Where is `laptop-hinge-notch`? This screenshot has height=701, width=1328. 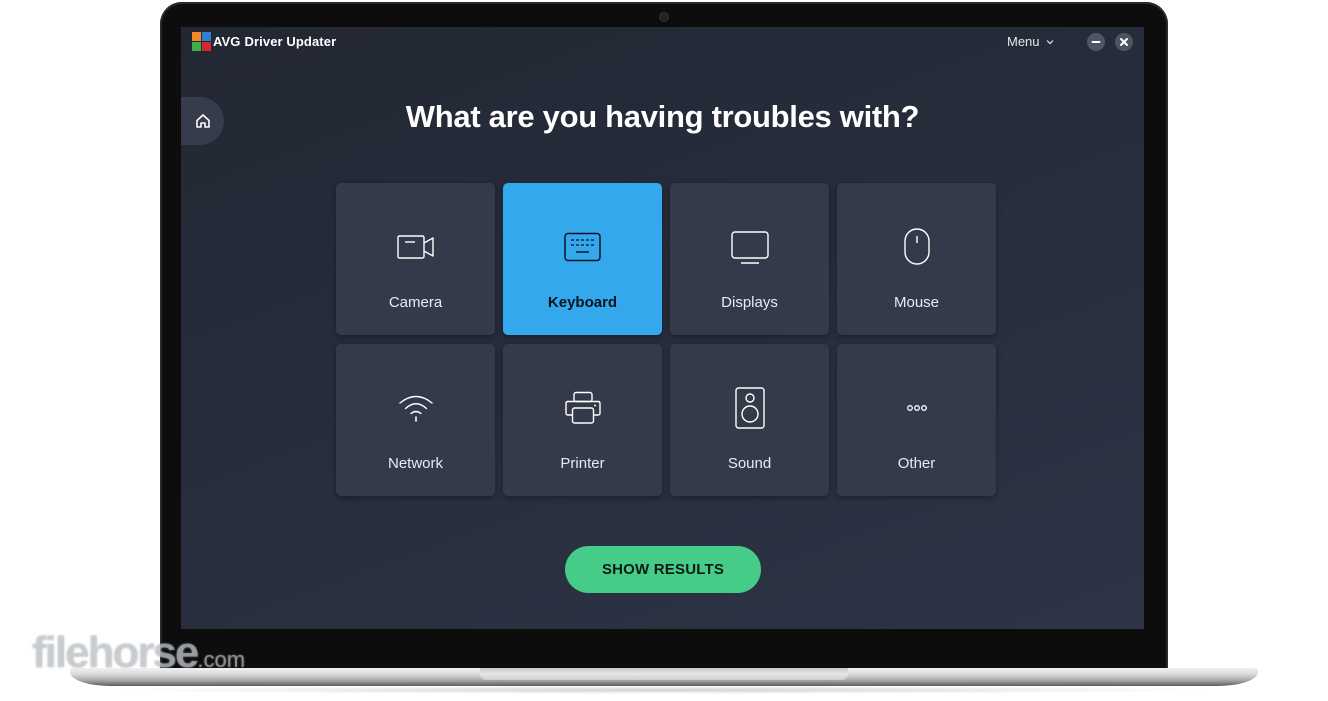 laptop-hinge-notch is located at coordinates (664, 674).